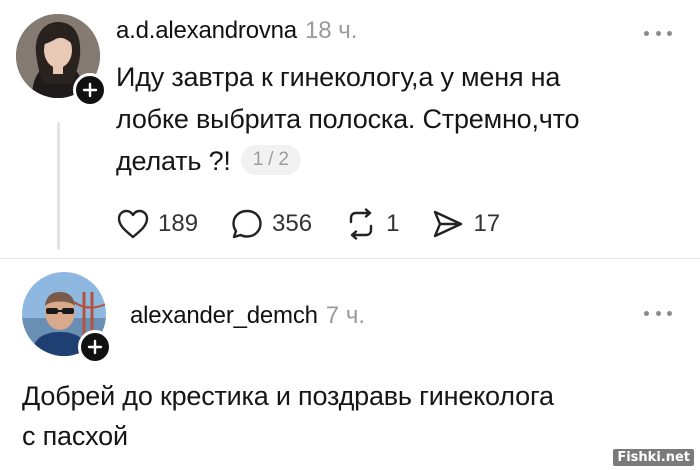  Describe the element at coordinates (401, 161) in the screenshot. I see `post-text-last-line: делать ?! 1 / 2` at that location.